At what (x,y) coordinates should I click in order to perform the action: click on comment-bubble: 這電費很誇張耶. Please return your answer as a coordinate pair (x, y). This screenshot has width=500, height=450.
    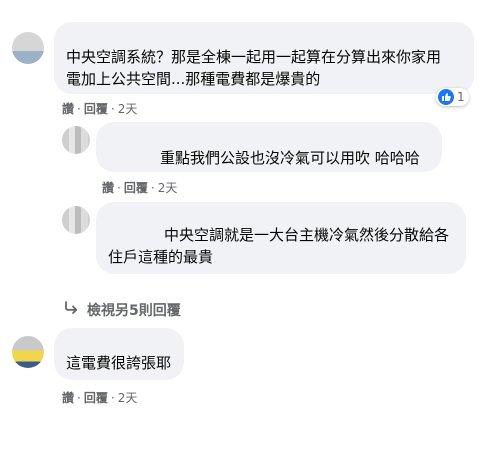
    Looking at the image, I should click on (119, 354).